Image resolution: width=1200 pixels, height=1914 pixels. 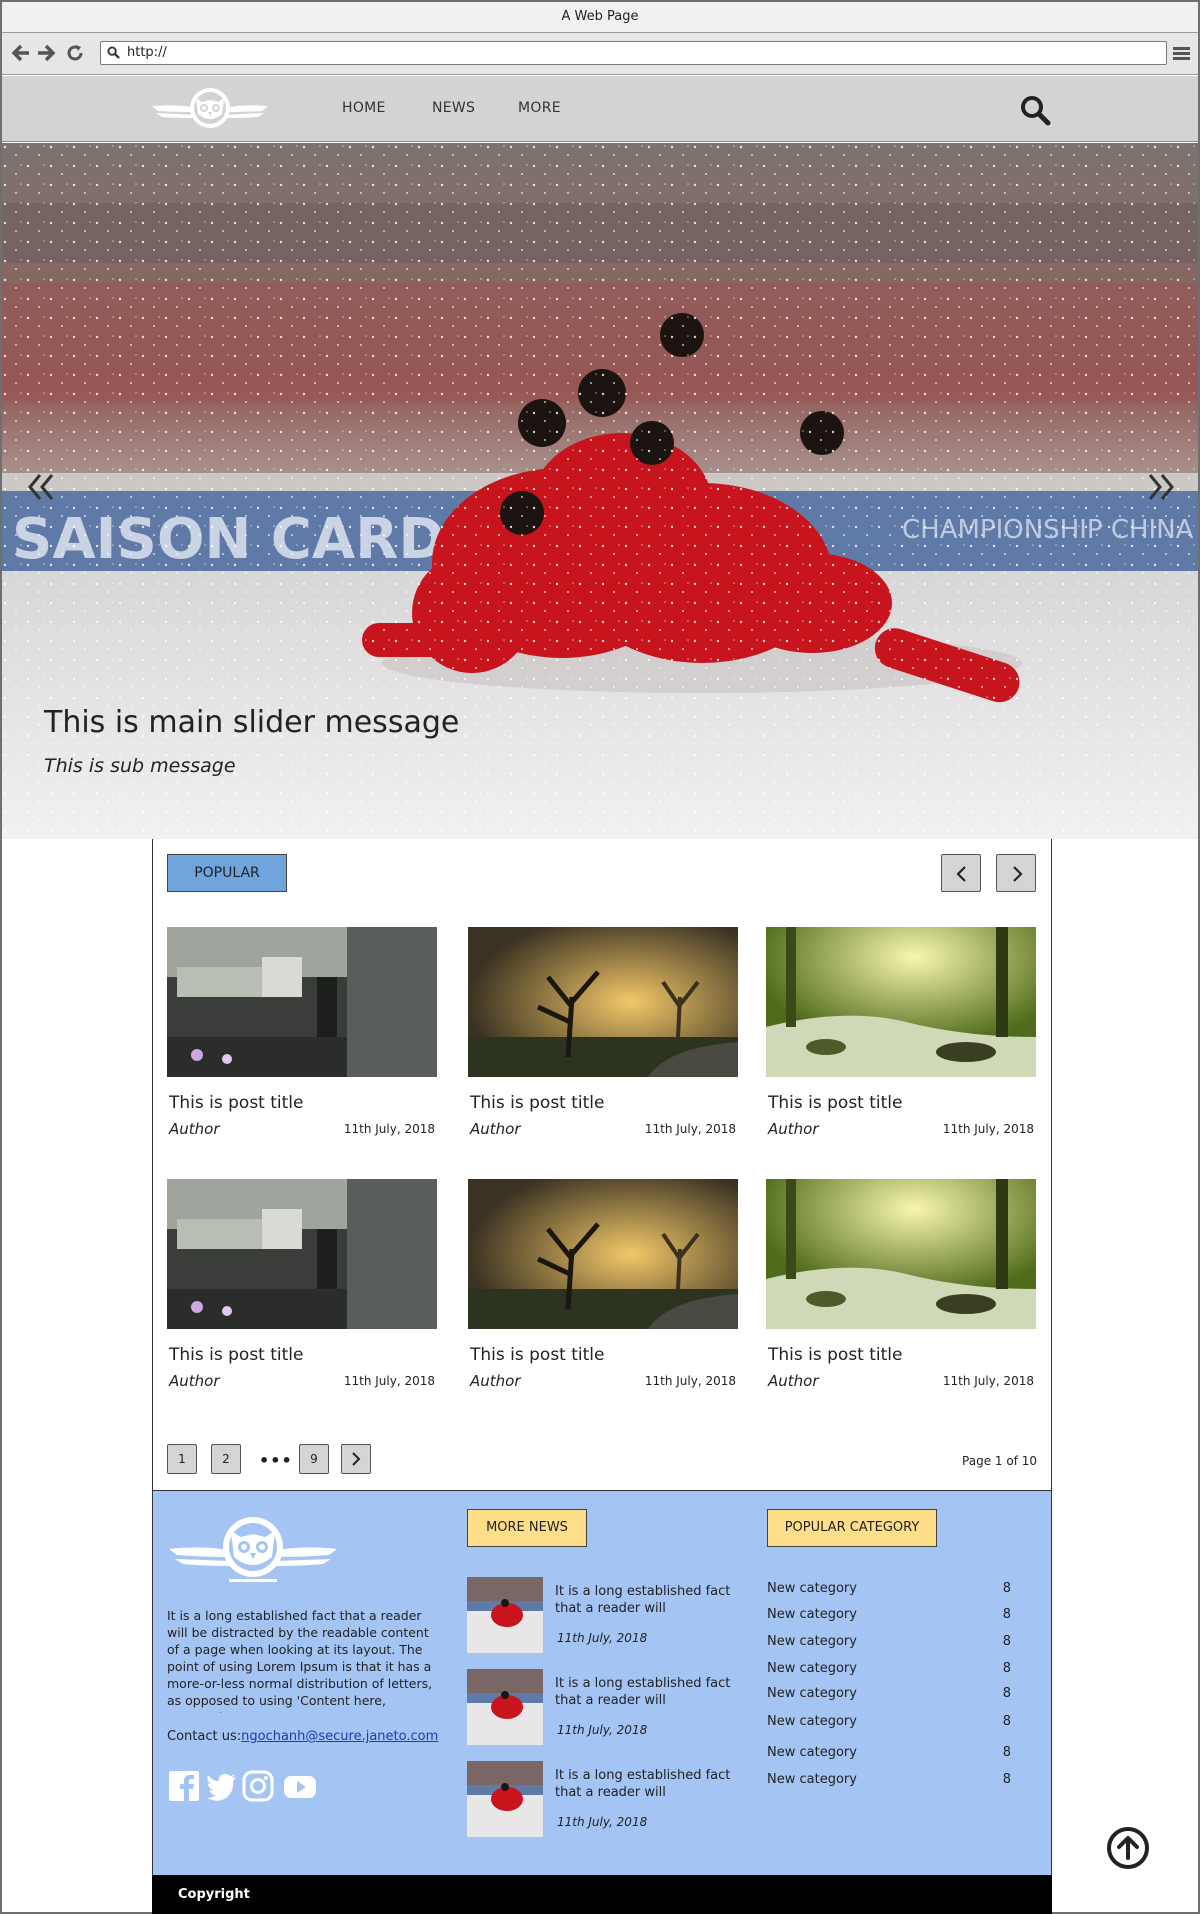 I want to click on twitter-icon, so click(x=222, y=1786).